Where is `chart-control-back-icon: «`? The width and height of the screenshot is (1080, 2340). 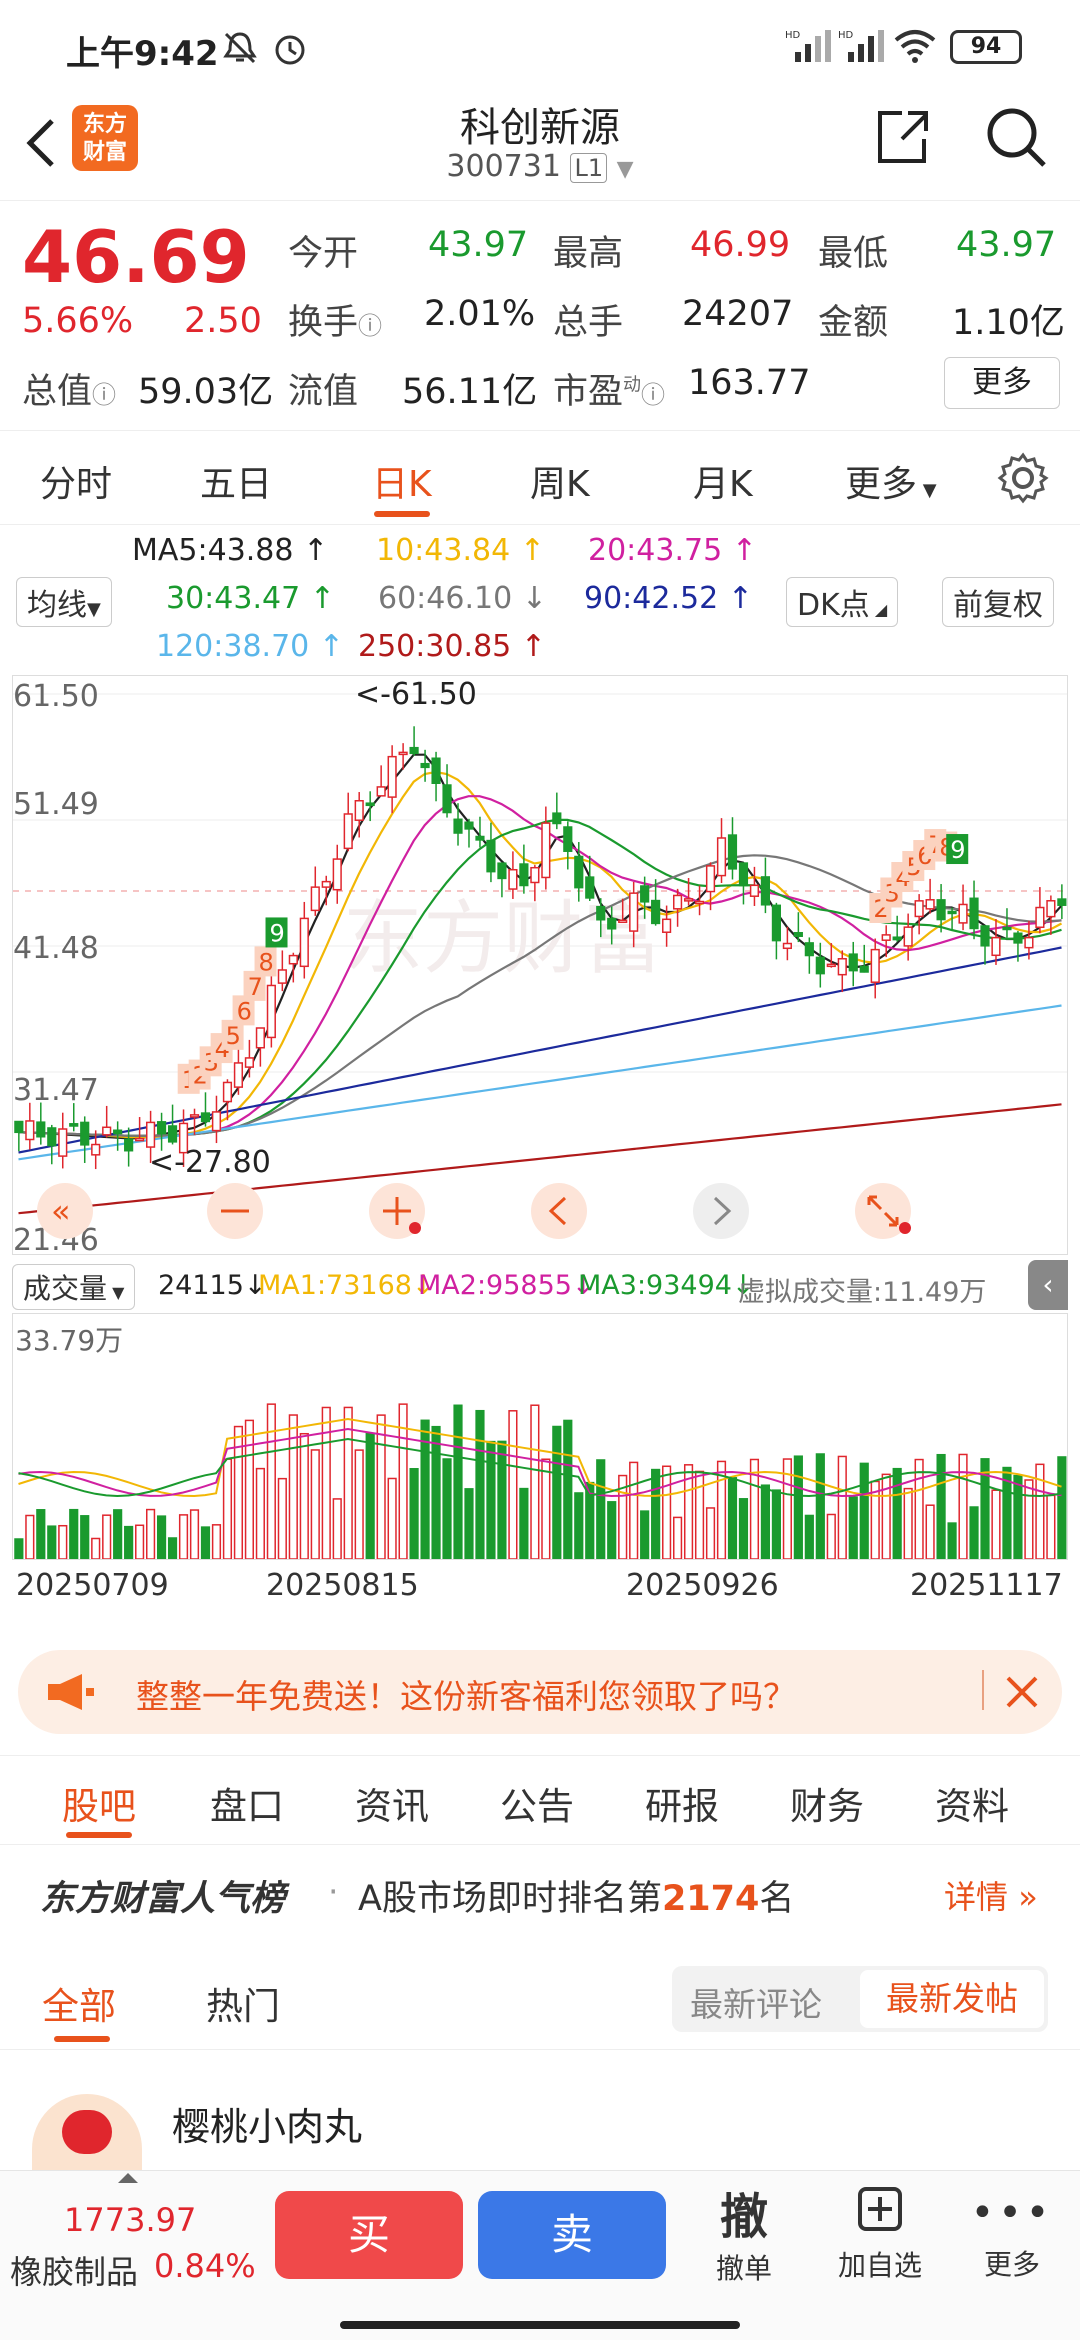
chart-control-back-icon: « is located at coordinates (65, 1211).